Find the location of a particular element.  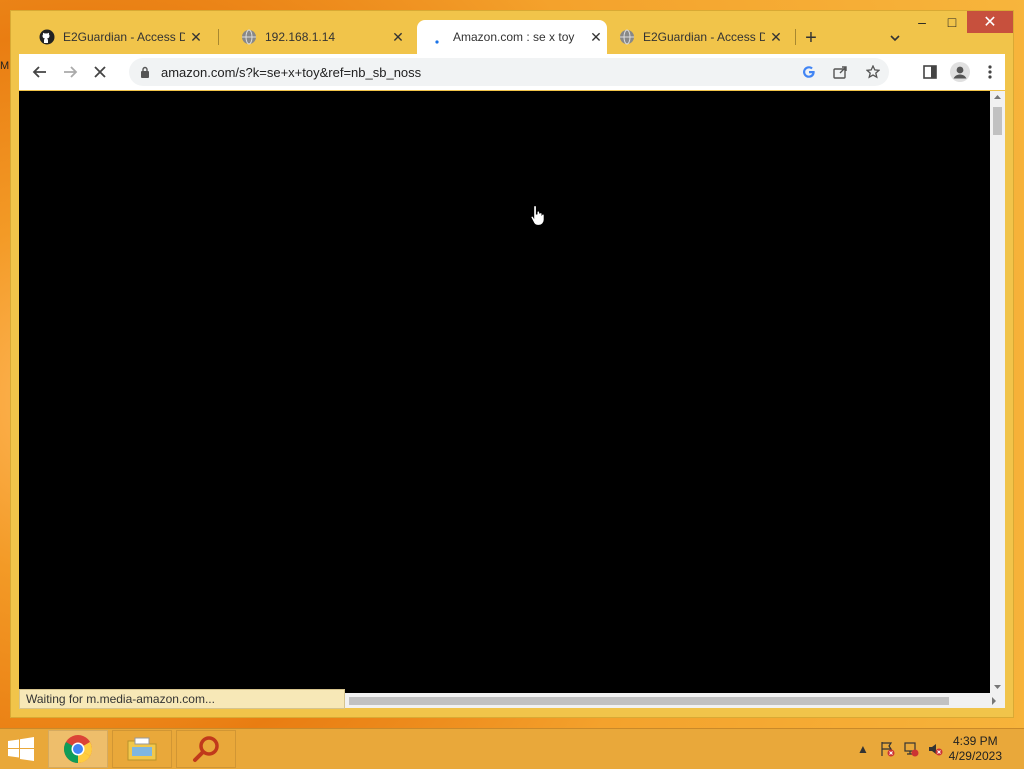

vertical-scrollbar is located at coordinates (997, 392).